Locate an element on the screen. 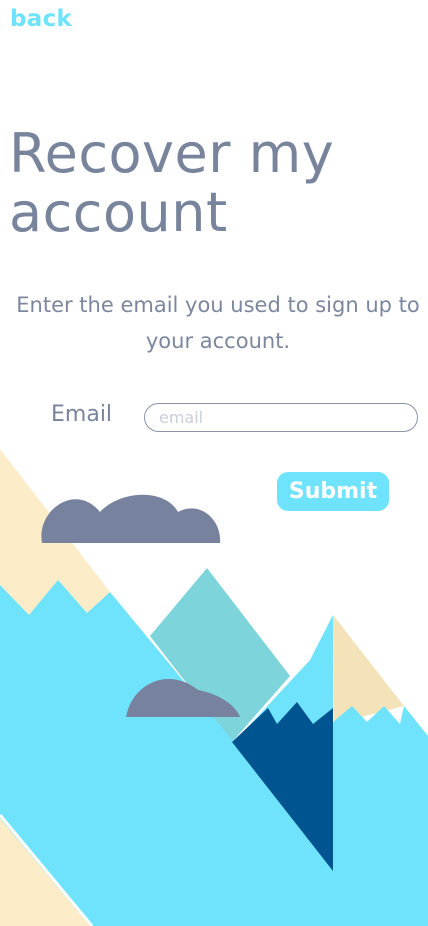  upper-cloud is located at coordinates (131, 518).